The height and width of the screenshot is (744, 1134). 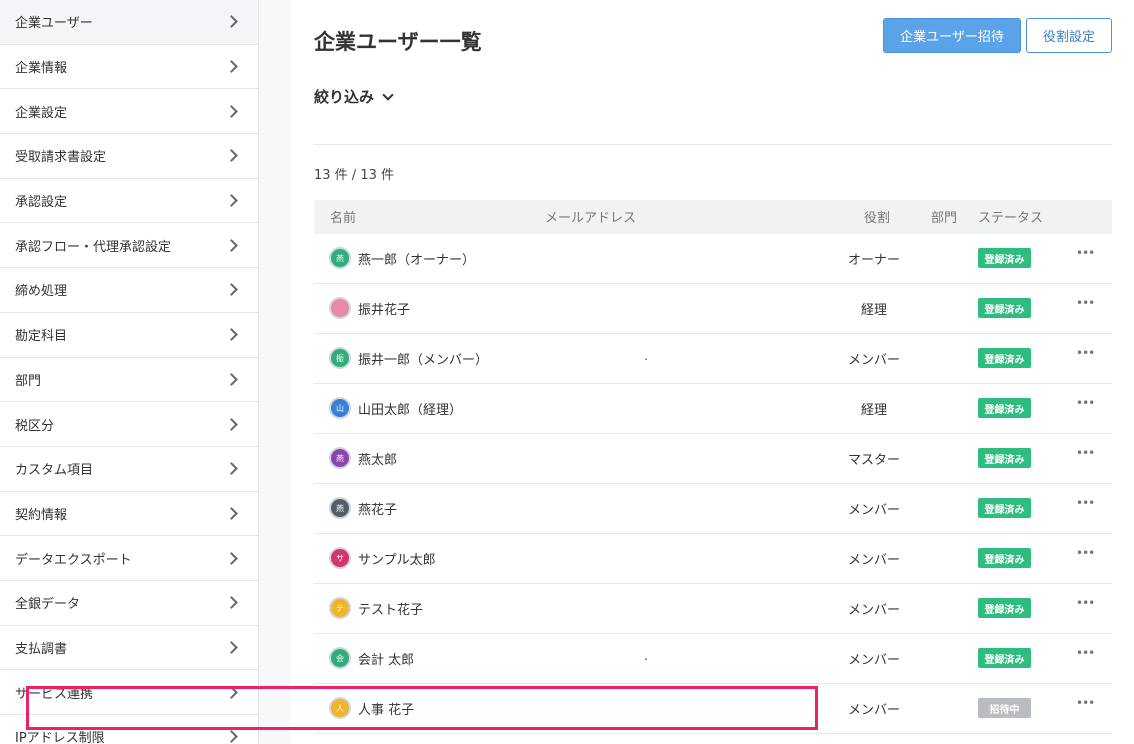 I want to click on sidebar-item-label: 企業情報, so click(x=41, y=69).